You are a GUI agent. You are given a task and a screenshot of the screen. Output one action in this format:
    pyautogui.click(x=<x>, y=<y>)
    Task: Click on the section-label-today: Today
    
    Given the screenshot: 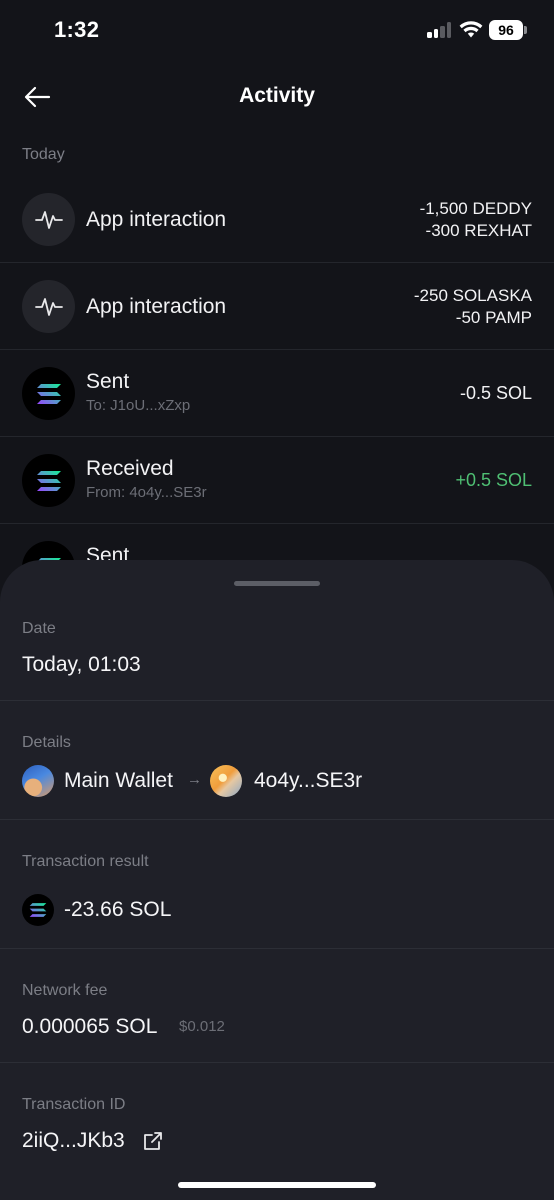 What is the action you would take?
    pyautogui.click(x=43, y=154)
    